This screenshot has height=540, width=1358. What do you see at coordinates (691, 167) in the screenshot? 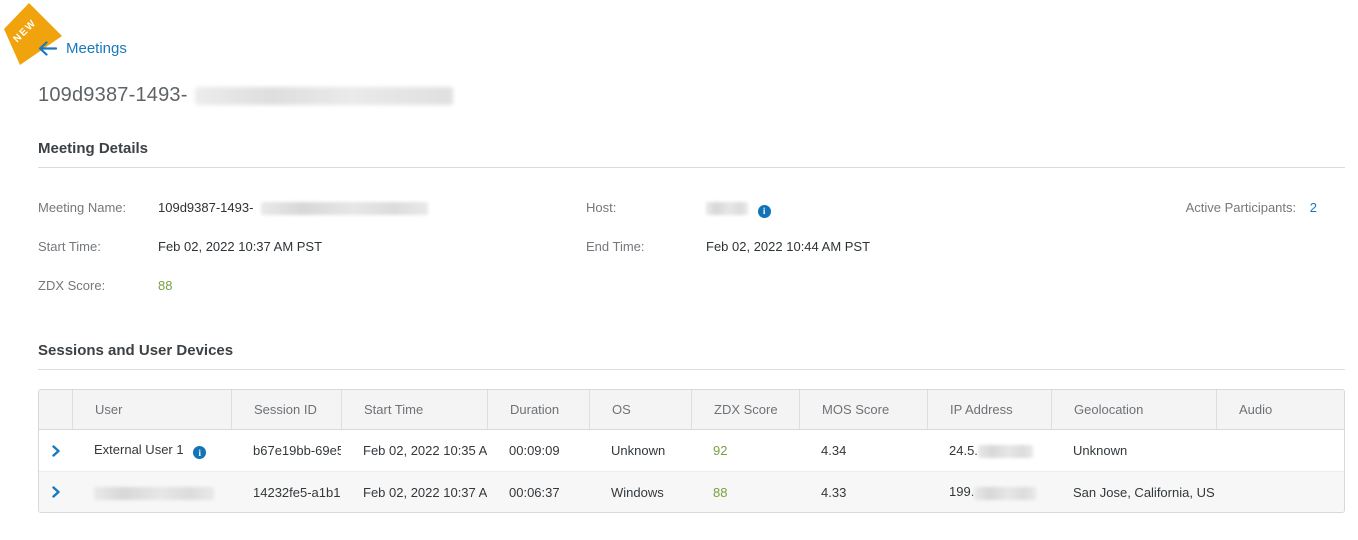
I see `meeting-details-divider` at bounding box center [691, 167].